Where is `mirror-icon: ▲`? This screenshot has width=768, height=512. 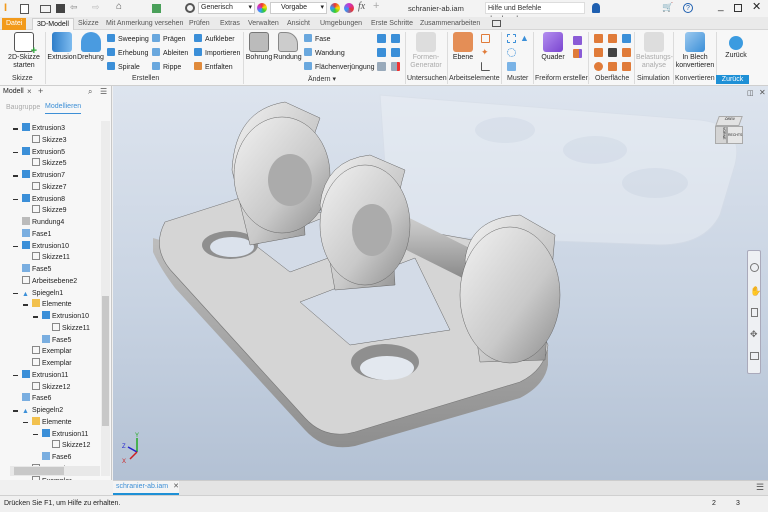 mirror-icon: ▲ is located at coordinates (524, 38).